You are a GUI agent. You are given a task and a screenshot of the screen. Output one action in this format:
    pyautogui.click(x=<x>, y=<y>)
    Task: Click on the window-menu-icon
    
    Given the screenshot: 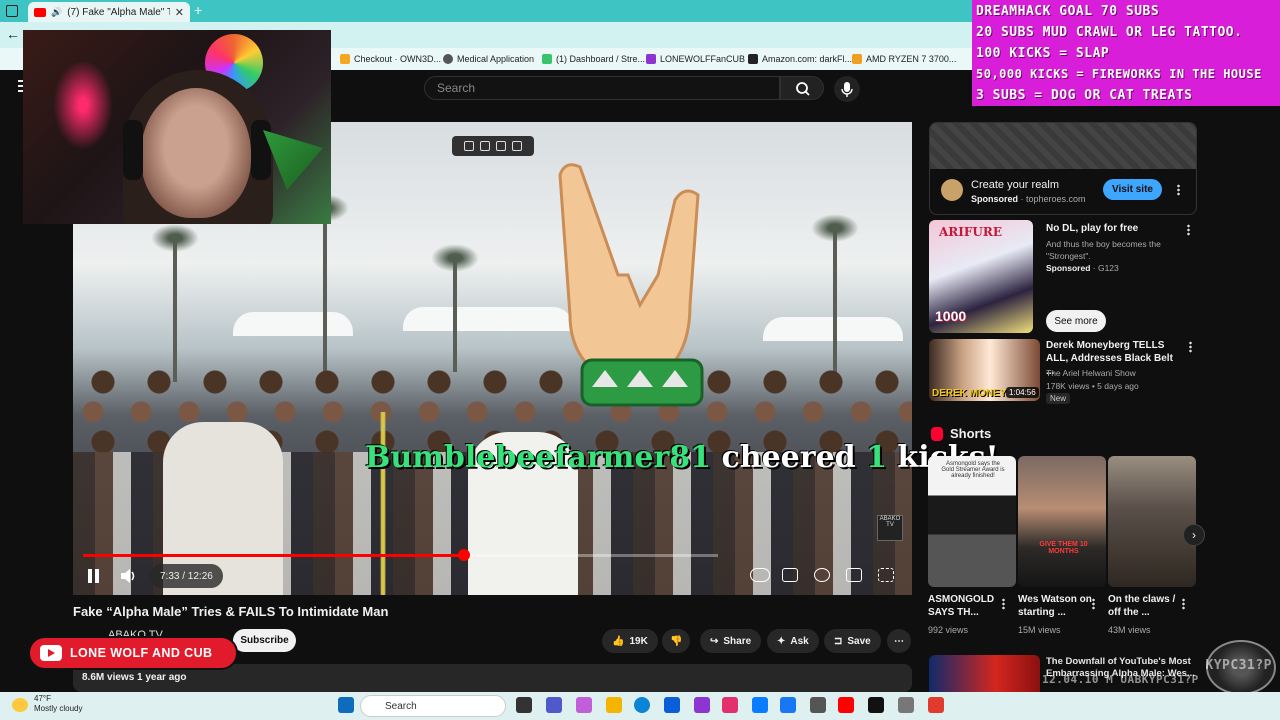 What is the action you would take?
    pyautogui.click(x=12, y=11)
    